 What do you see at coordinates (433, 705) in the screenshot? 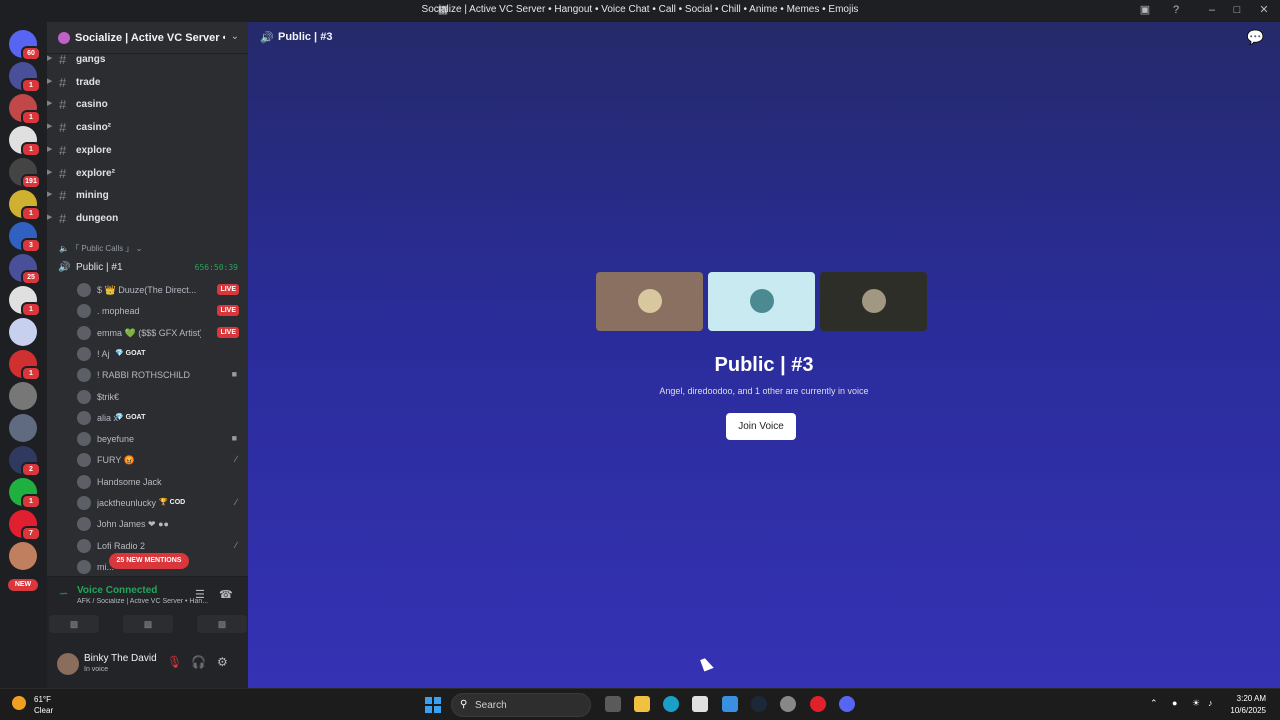
I see `start-button` at bounding box center [433, 705].